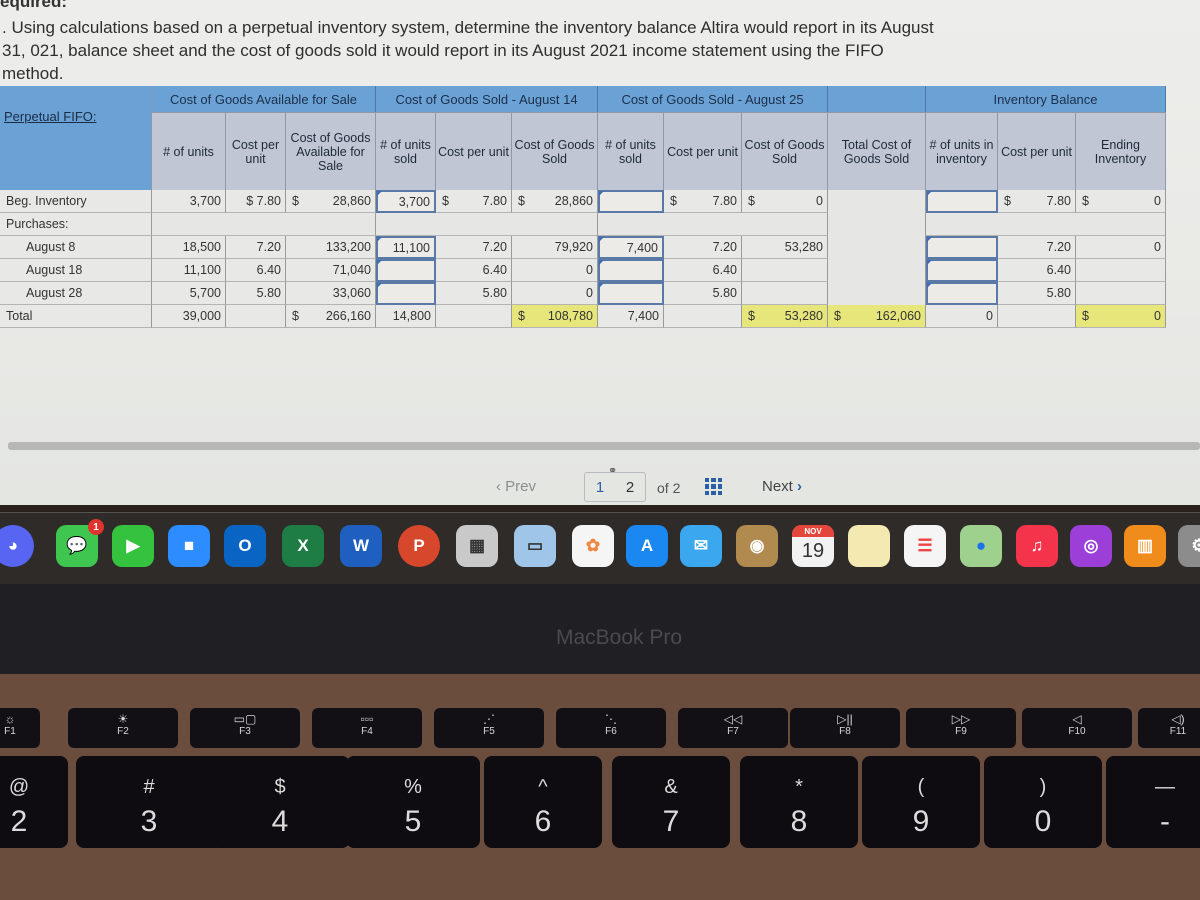  I want to click on key-f8: ▷|| F8, so click(845, 728).